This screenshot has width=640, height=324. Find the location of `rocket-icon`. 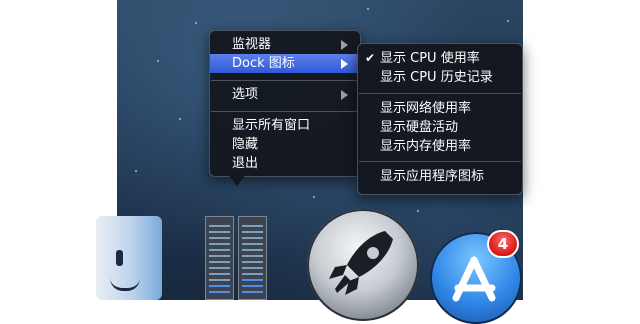

rocket-icon is located at coordinates (361, 263).